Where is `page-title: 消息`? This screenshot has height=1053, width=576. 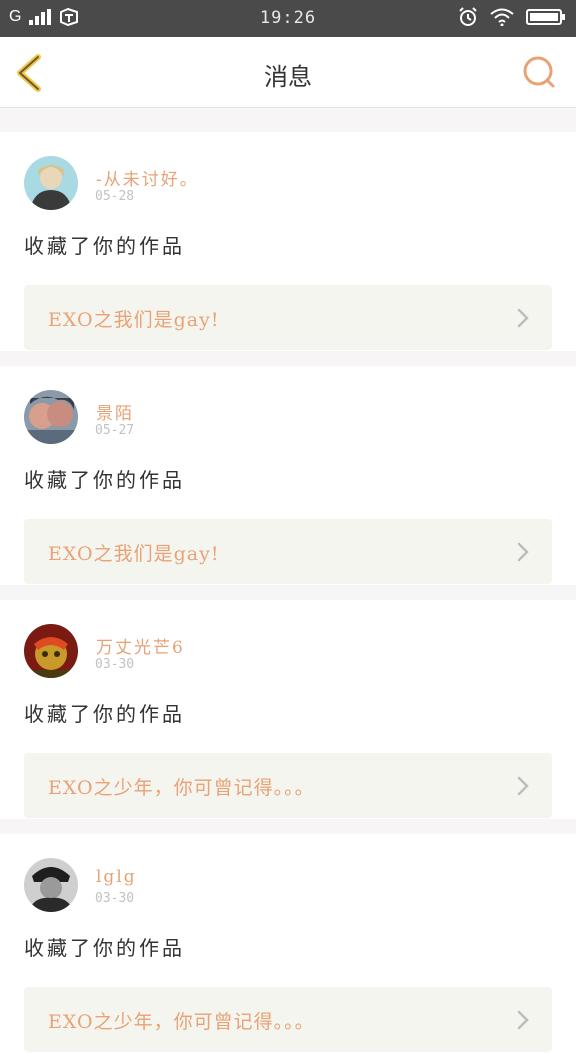 page-title: 消息 is located at coordinates (288, 77).